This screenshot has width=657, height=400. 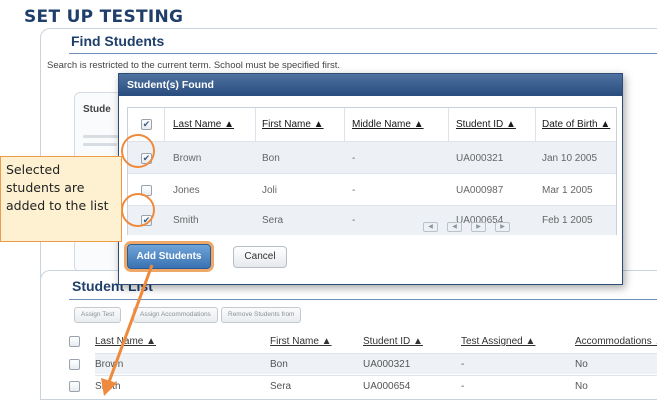 I want to click on cell-last-name: Jones, so click(x=186, y=190).